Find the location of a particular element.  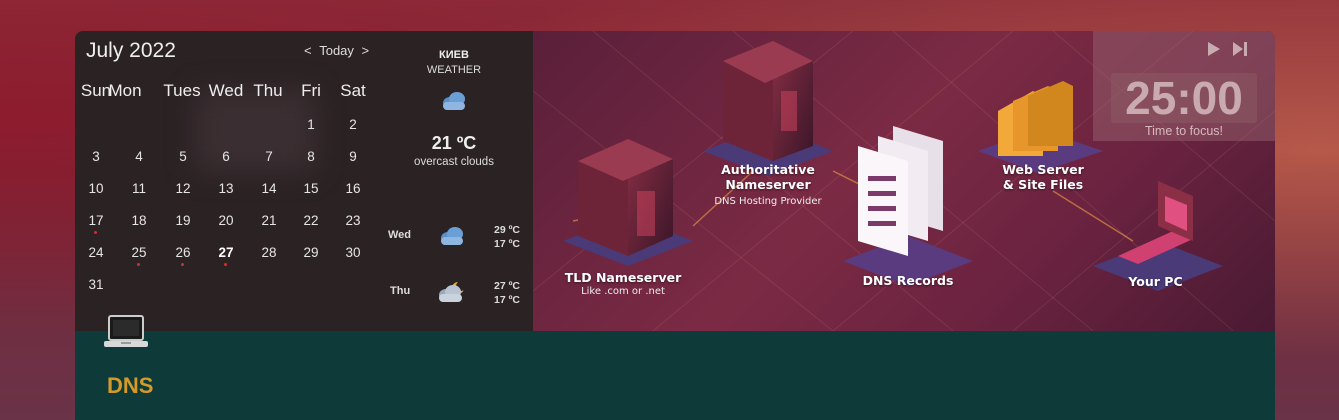

weather-subtitle: WEATHER is located at coordinates (454, 70).